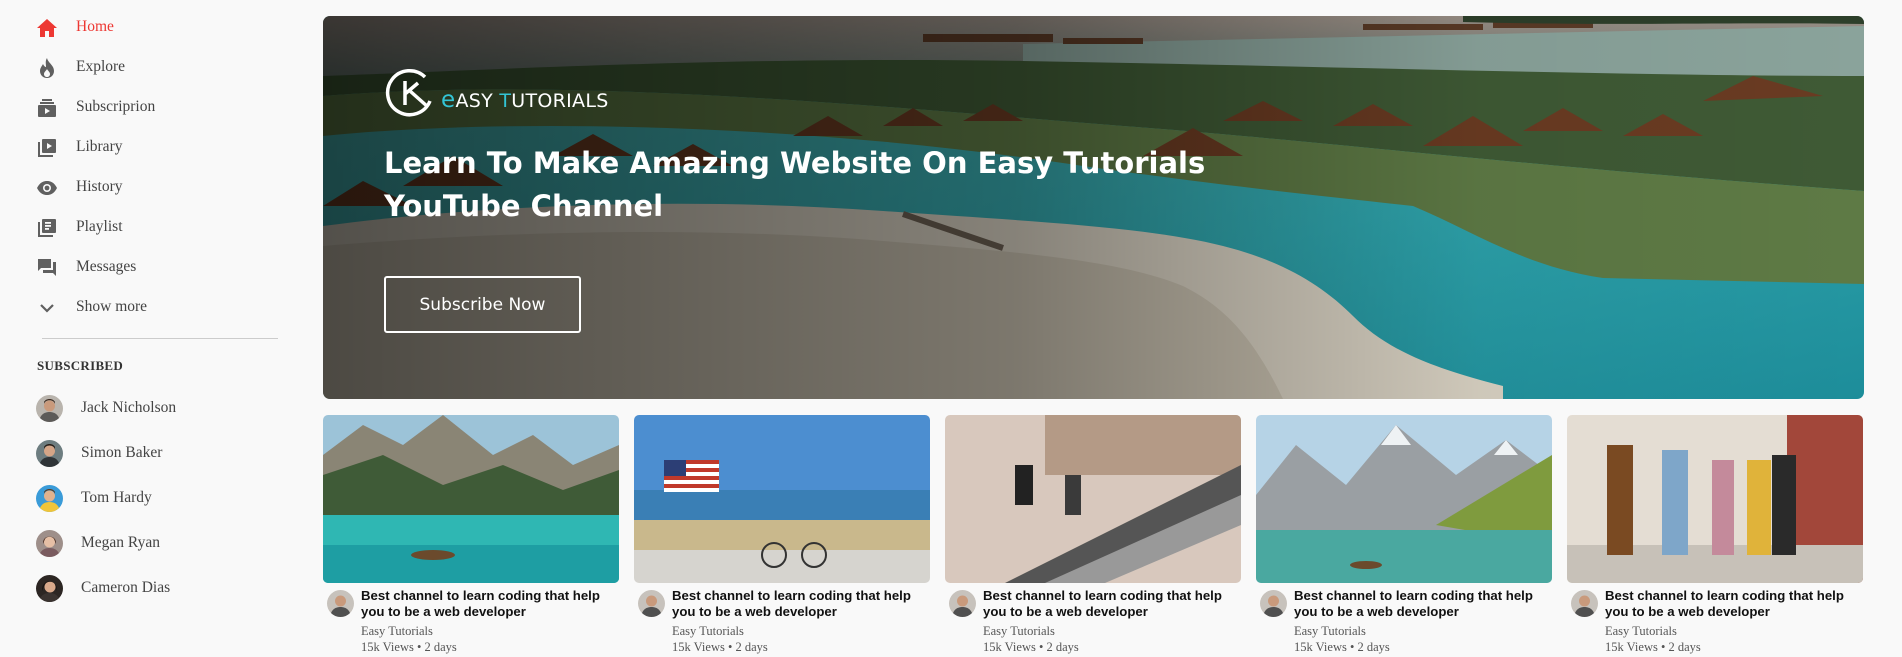 This screenshot has width=1902, height=657. Describe the element at coordinates (99, 146) in the screenshot. I see `sidebar-item-label: Library` at that location.